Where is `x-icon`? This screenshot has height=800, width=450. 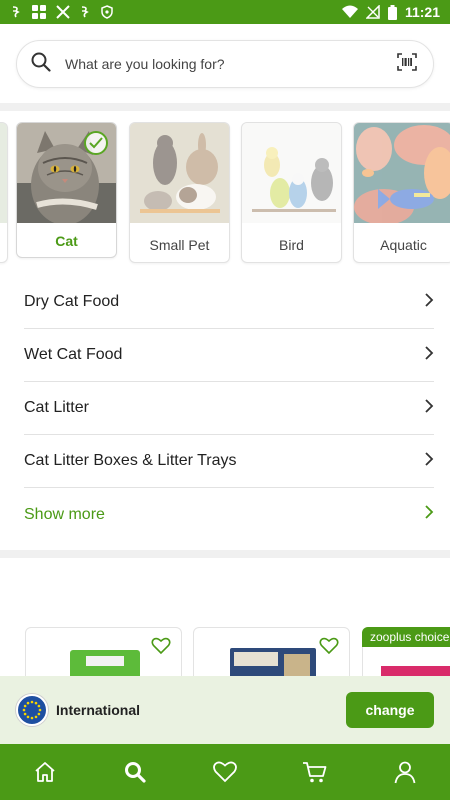
x-icon is located at coordinates (63, 12).